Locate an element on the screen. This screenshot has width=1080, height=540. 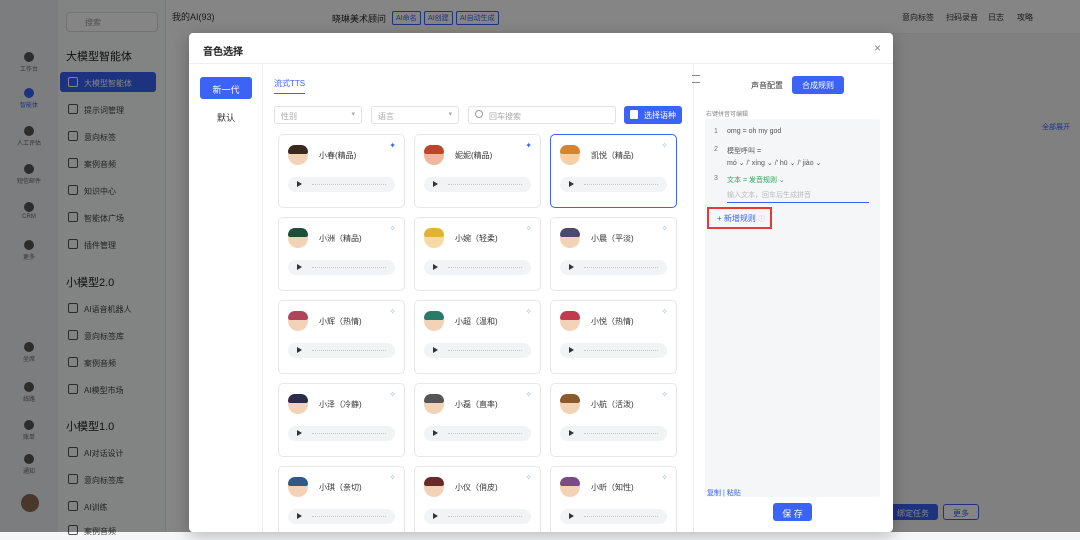
tab-synth-rules: 合成规则 is located at coordinates (818, 85).